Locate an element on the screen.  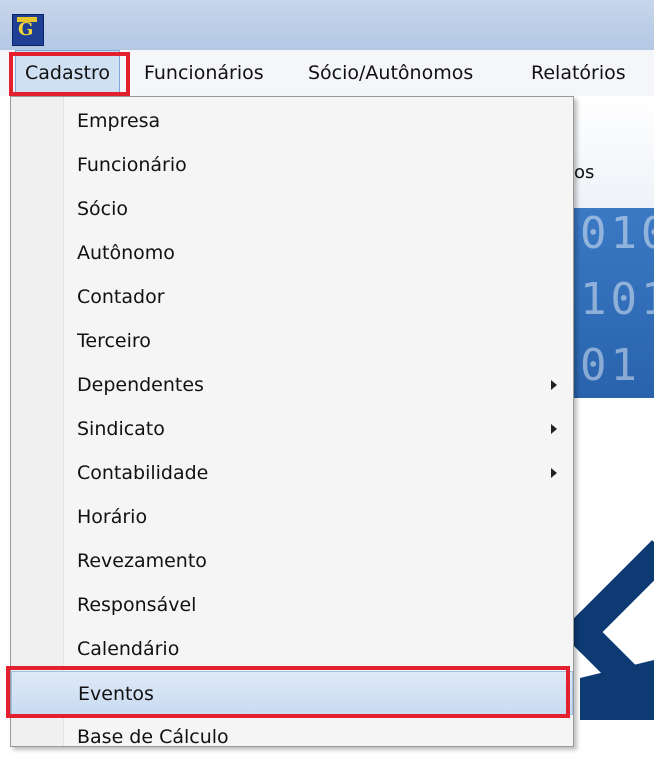
app-logo-letter: G is located at coordinates (26, 29).